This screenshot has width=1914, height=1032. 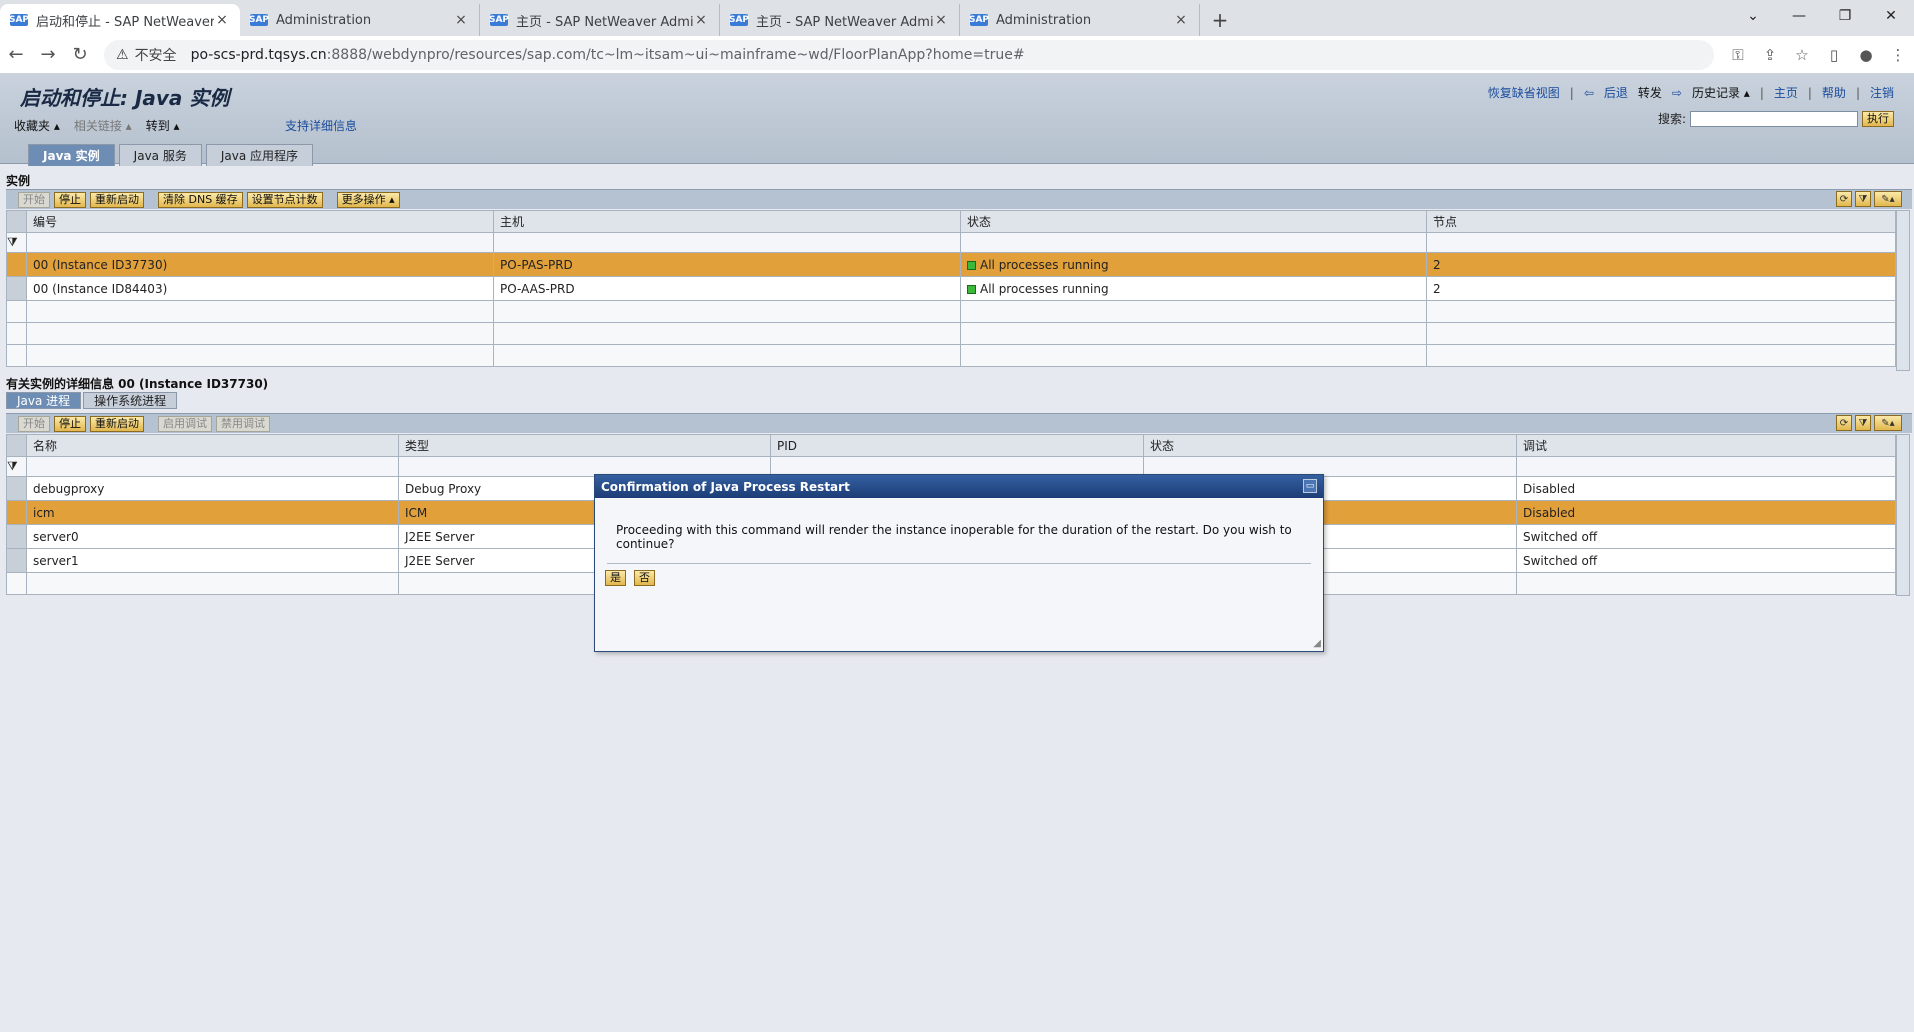 What do you see at coordinates (48, 55) in the screenshot?
I see `forward-icon: →` at bounding box center [48, 55].